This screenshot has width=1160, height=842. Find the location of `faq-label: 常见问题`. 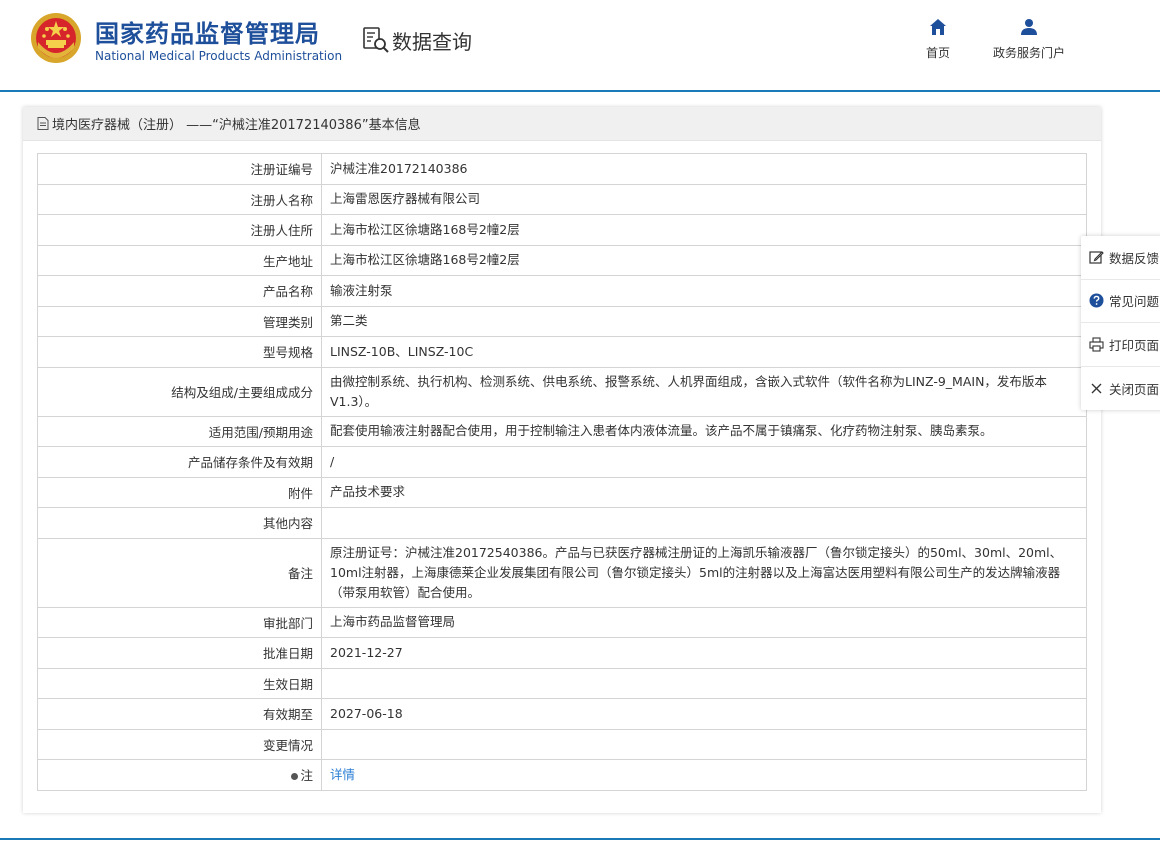

faq-label: 常见问题 is located at coordinates (1134, 302).